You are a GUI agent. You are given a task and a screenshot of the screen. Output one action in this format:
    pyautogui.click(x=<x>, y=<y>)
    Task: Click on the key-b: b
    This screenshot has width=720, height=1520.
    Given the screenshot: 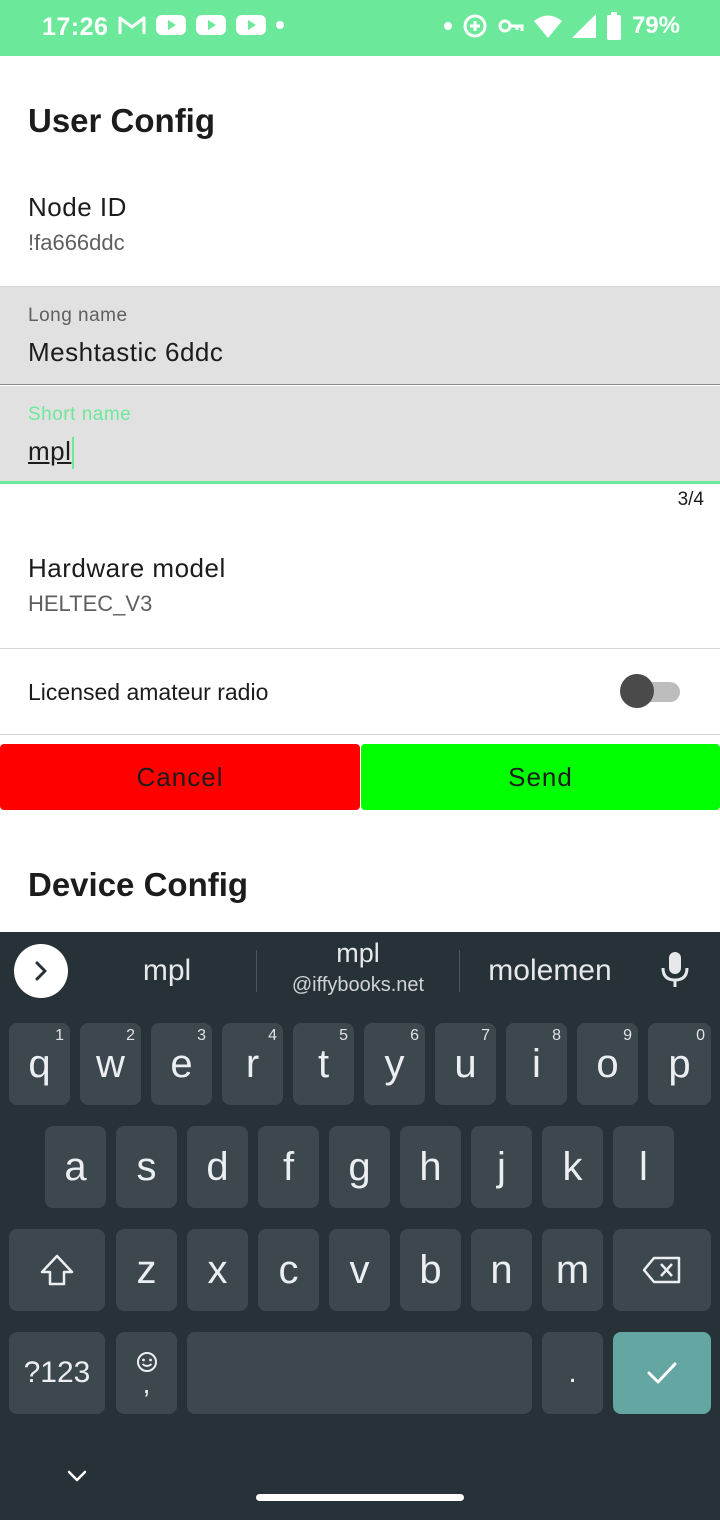 What is the action you would take?
    pyautogui.click(x=430, y=1270)
    